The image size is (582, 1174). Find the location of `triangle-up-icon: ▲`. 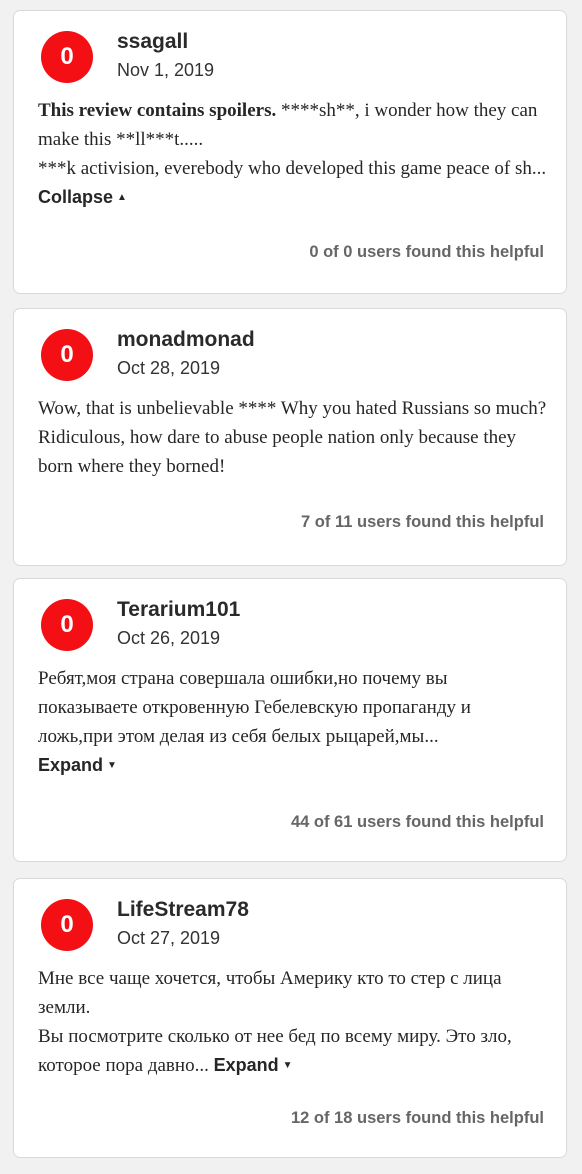

triangle-up-icon: ▲ is located at coordinates (122, 197).